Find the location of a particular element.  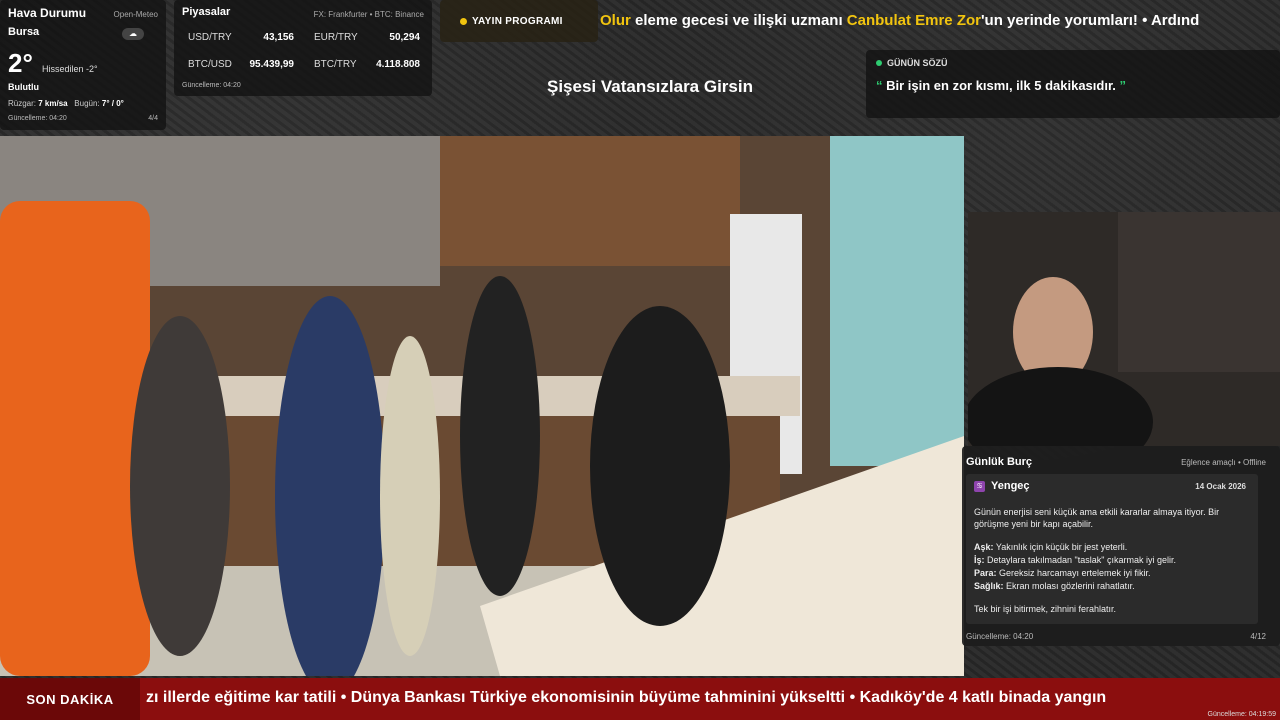

markets-updated: Güncelleme: 04:20 is located at coordinates (211, 85).